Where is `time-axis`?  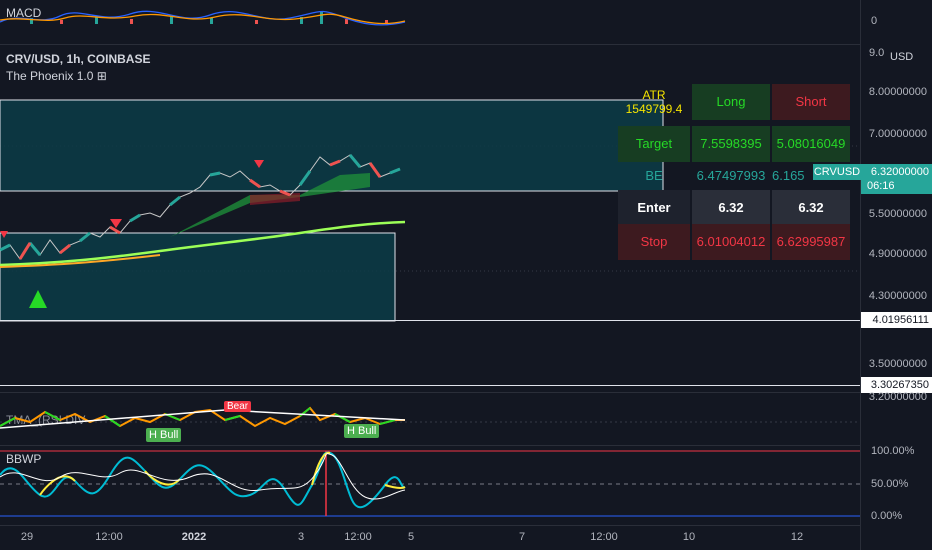
time-axis is located at coordinates (430, 537).